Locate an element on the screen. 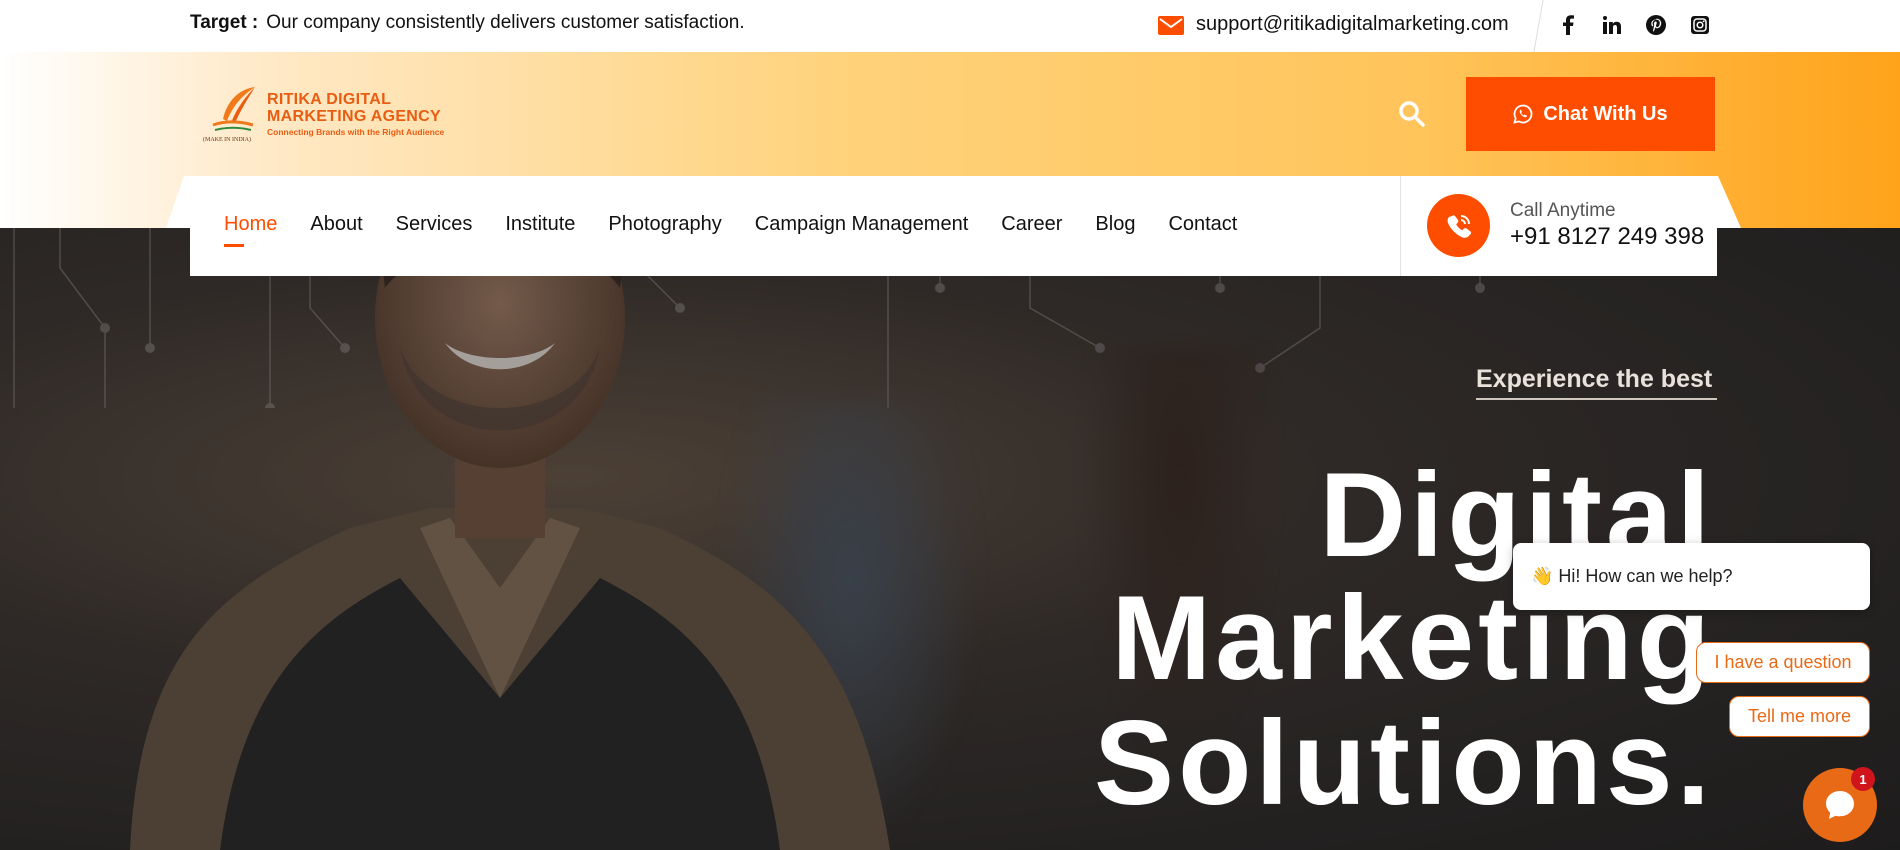 The image size is (1900, 850). phone-call-button is located at coordinates (1458, 225).